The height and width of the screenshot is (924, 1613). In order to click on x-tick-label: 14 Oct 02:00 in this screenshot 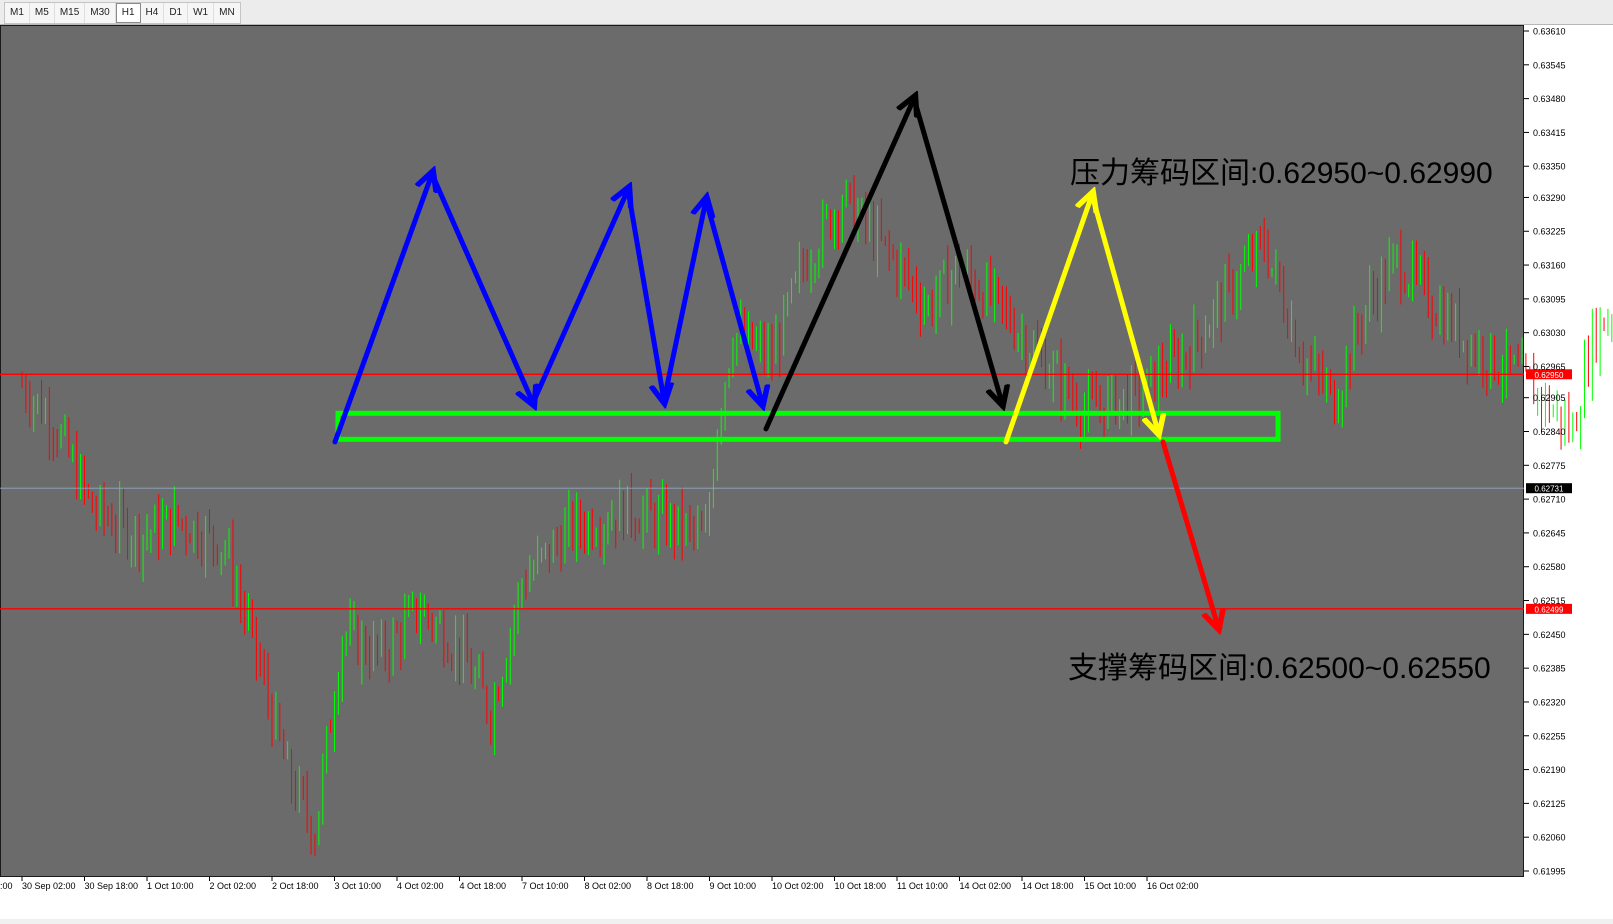, I will do `click(986, 886)`.